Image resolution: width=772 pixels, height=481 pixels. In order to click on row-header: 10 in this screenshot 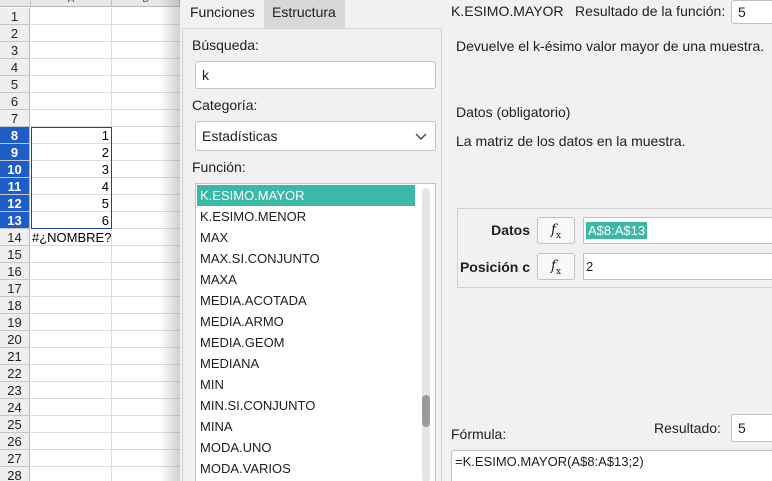, I will do `click(15, 169)`.